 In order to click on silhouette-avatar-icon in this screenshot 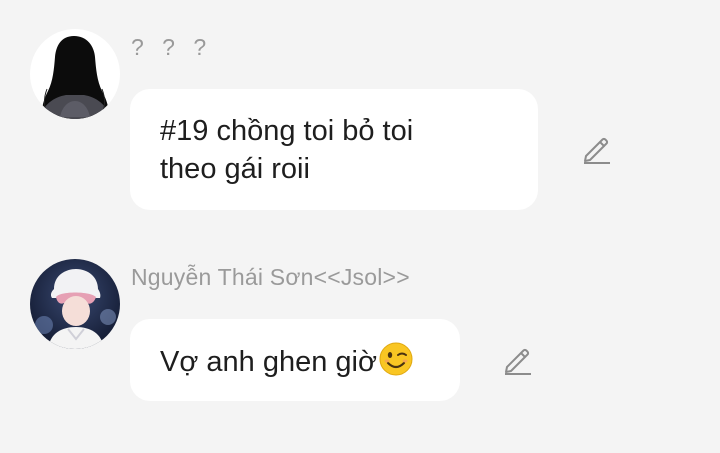, I will do `click(75, 74)`.